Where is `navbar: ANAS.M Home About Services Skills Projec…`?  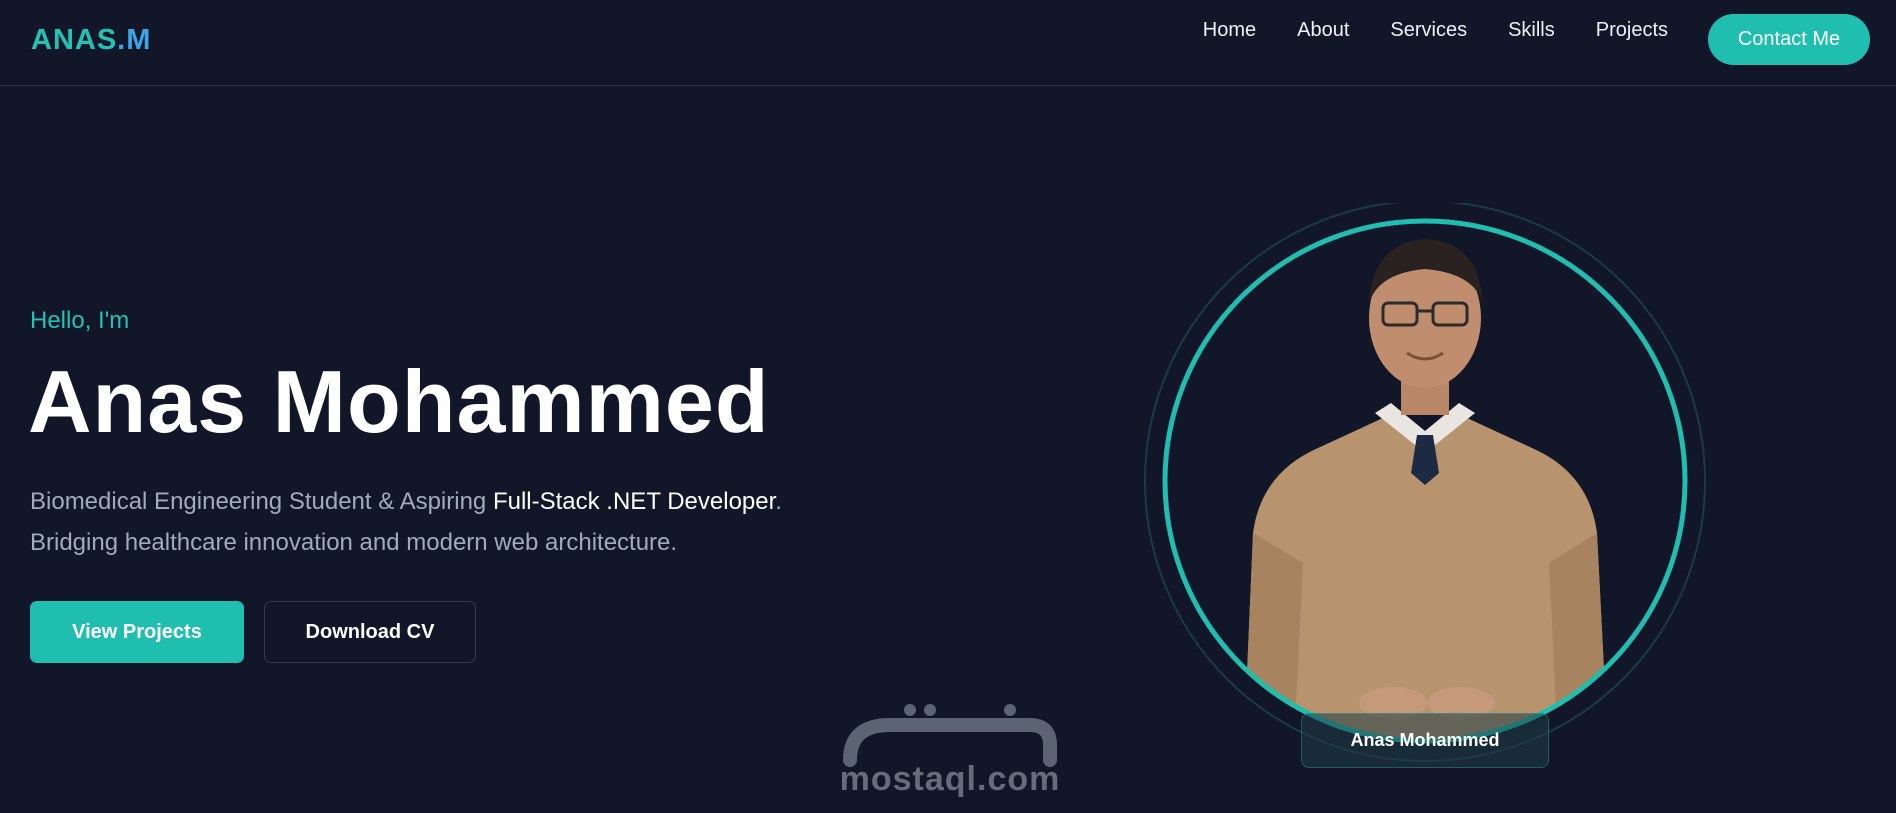 navbar: ANAS.M Home About Services Skills Projec… is located at coordinates (948, 43).